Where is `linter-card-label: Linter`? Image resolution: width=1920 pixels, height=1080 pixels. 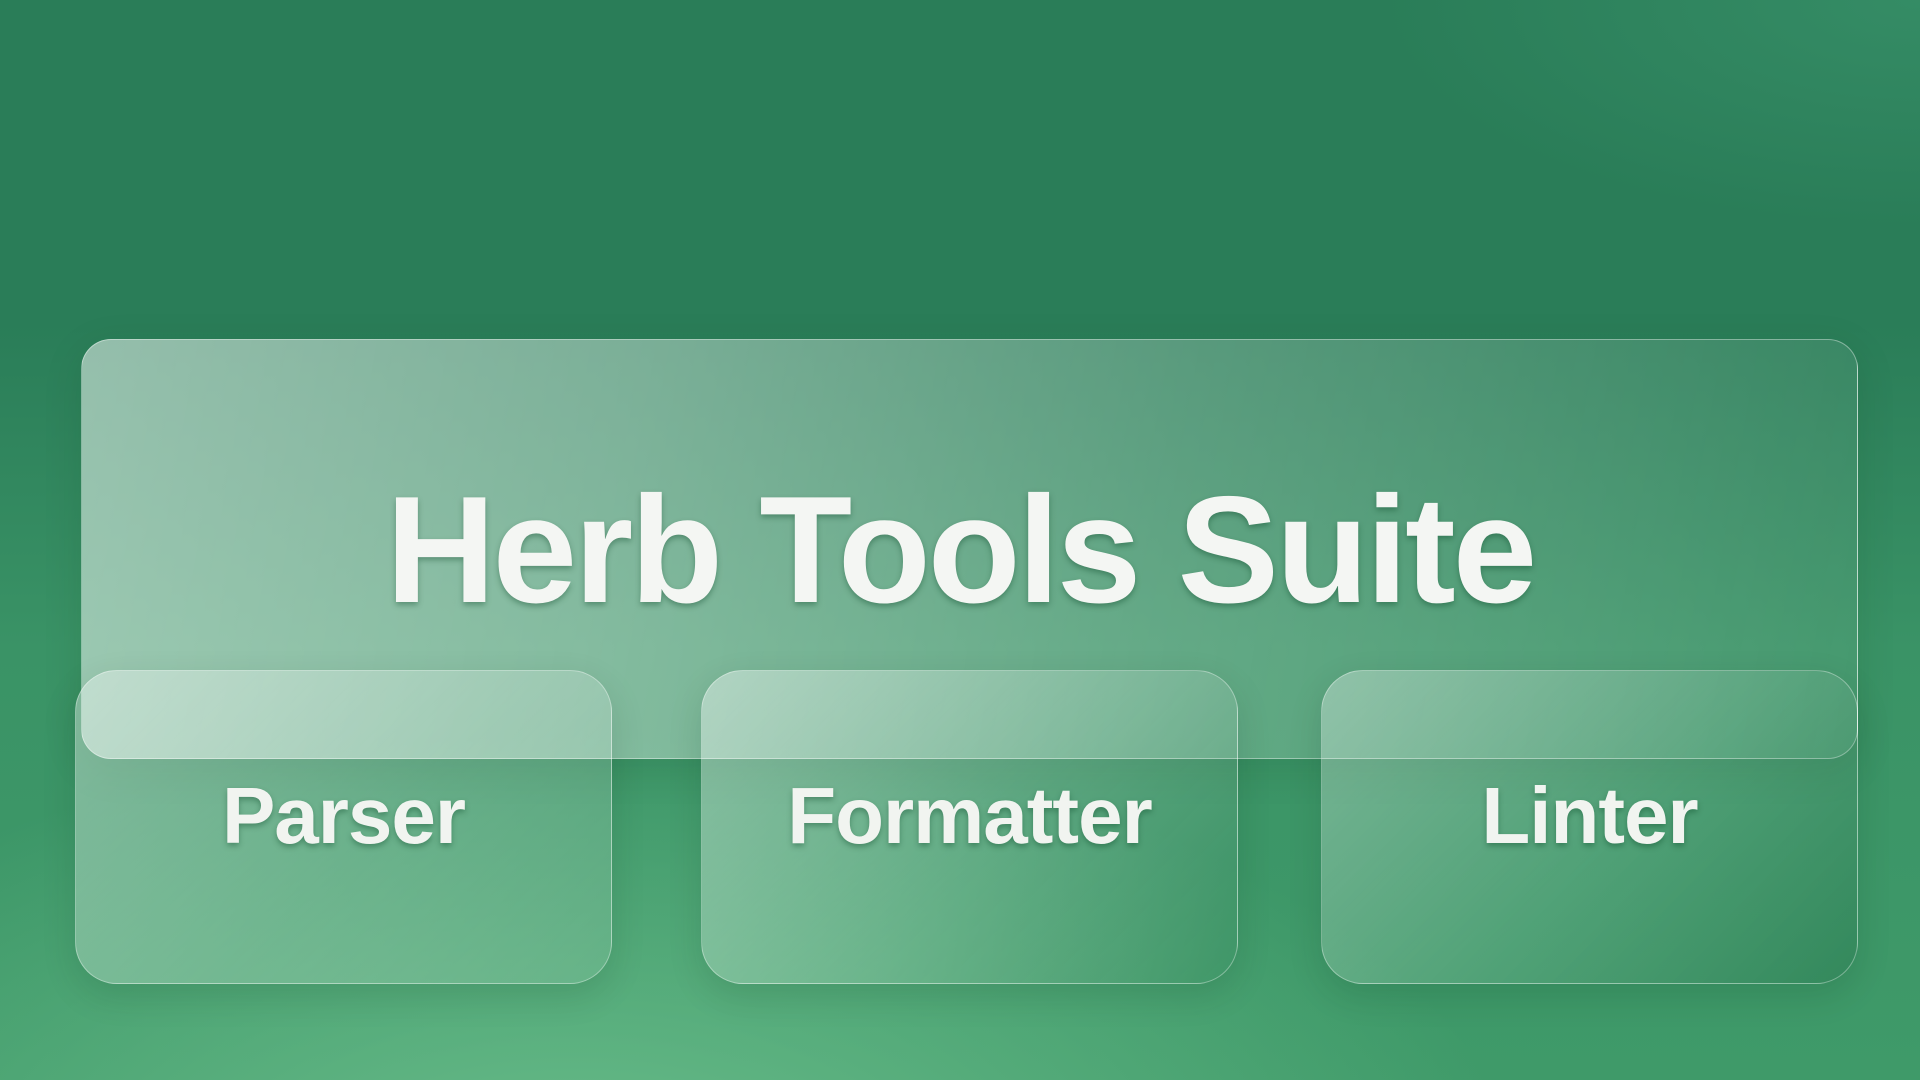
linter-card-label: Linter is located at coordinates (1589, 815).